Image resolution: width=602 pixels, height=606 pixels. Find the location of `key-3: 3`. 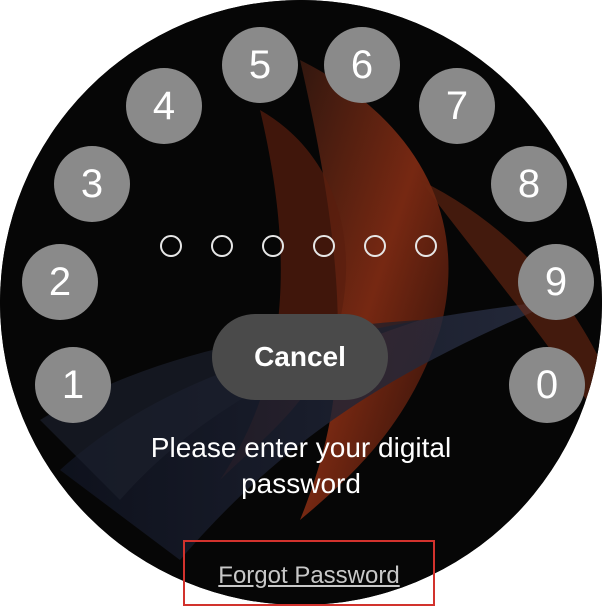

key-3: 3 is located at coordinates (92, 184).